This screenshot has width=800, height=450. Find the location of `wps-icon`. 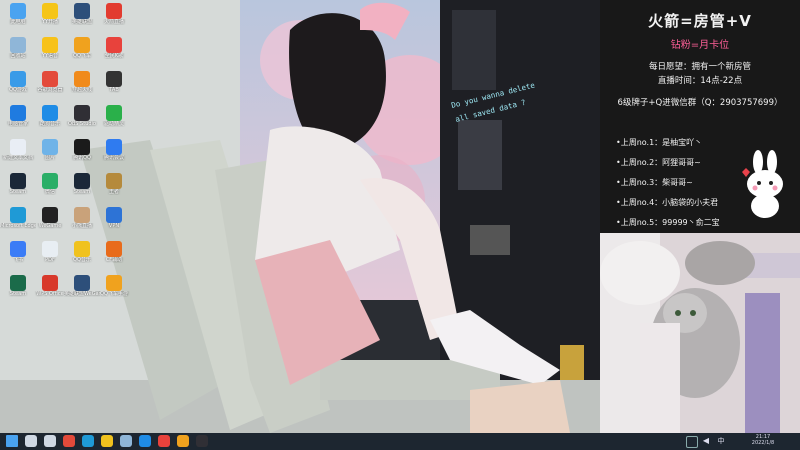

wps-icon is located at coordinates (50, 283).